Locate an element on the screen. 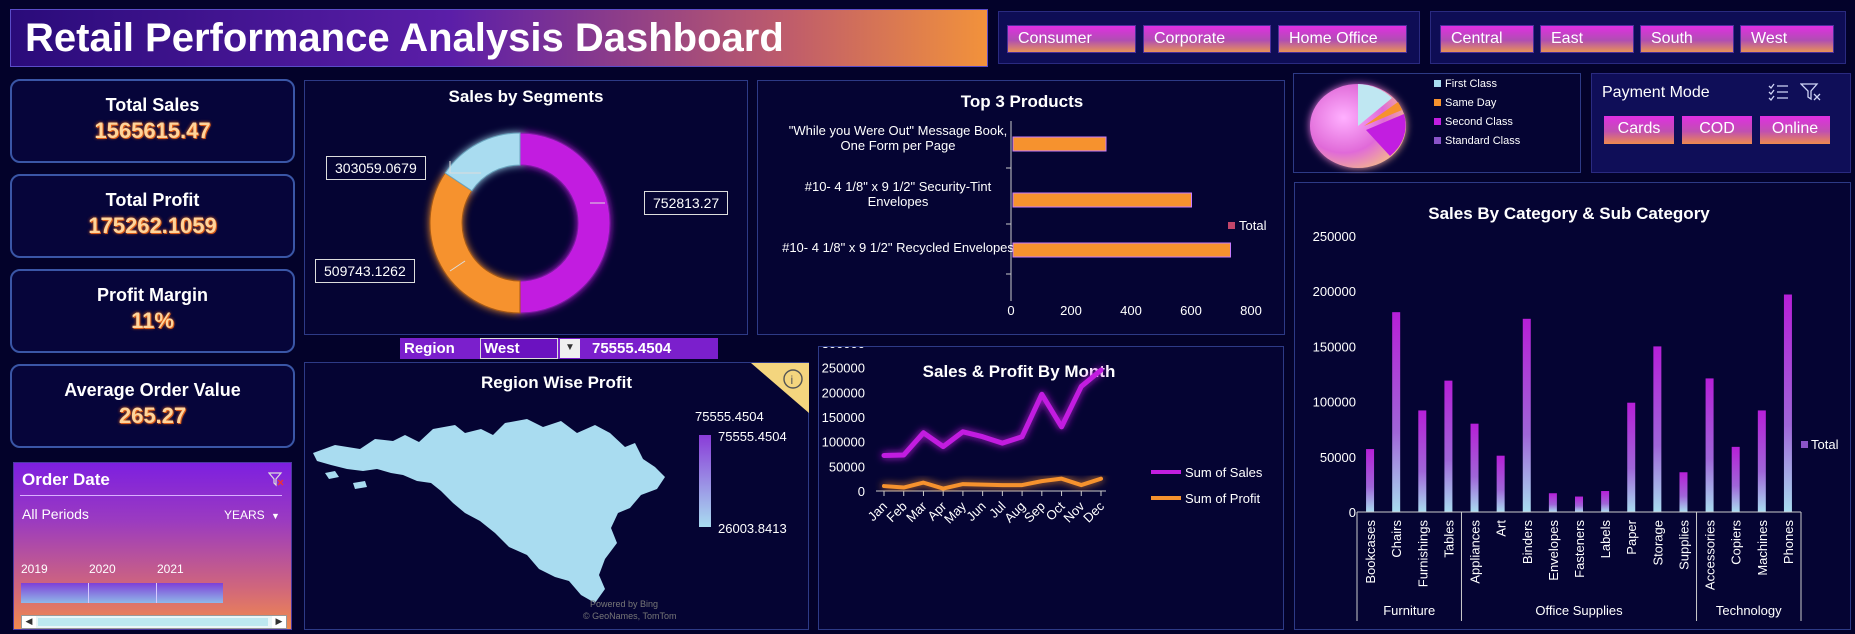  page-title: Retail Performance Analysis Dashboard is located at coordinates (404, 38).